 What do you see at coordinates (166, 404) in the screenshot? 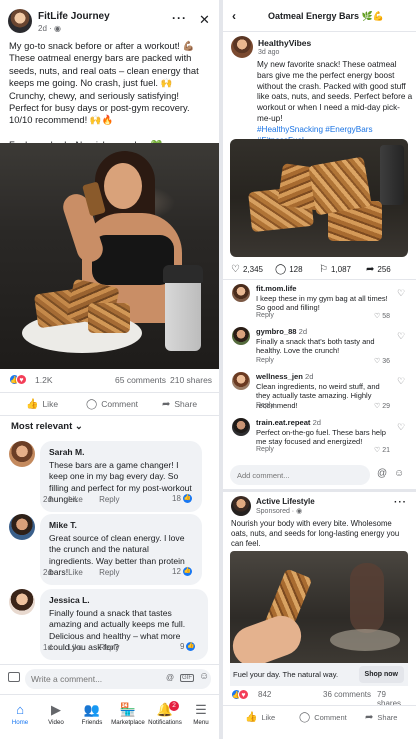
I see `share-icon: ➦` at bounding box center [166, 404].